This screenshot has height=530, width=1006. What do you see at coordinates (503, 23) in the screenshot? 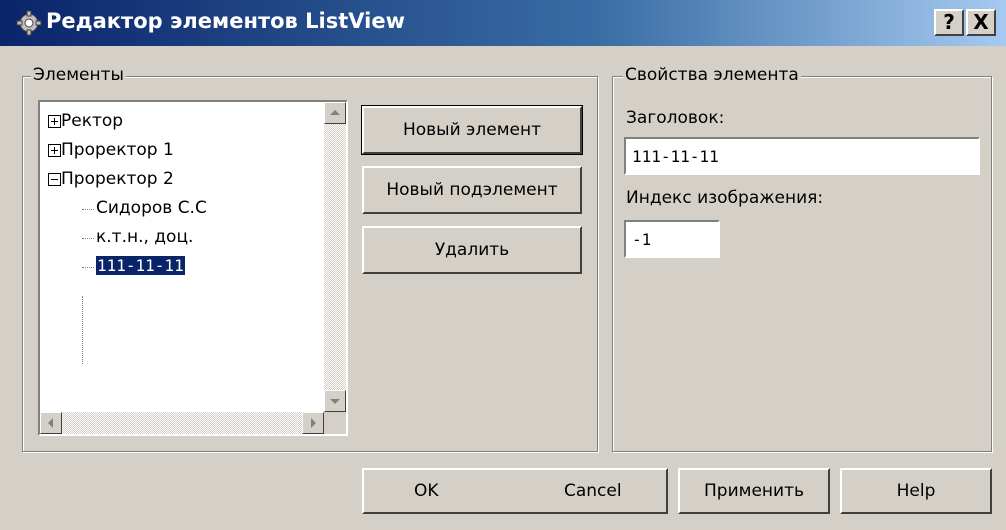
I see `title-bar: Редактор элементов ListView ? X` at bounding box center [503, 23].